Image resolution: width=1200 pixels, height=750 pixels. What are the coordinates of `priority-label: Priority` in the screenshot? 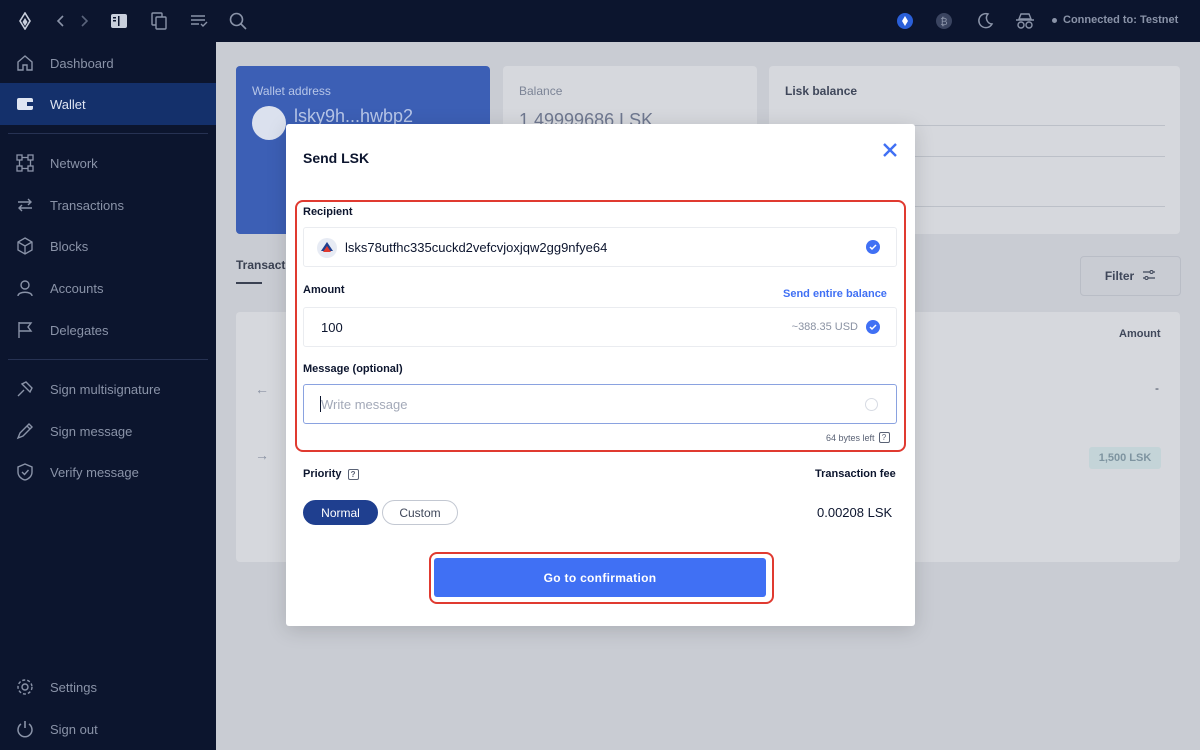 It's located at (322, 474).